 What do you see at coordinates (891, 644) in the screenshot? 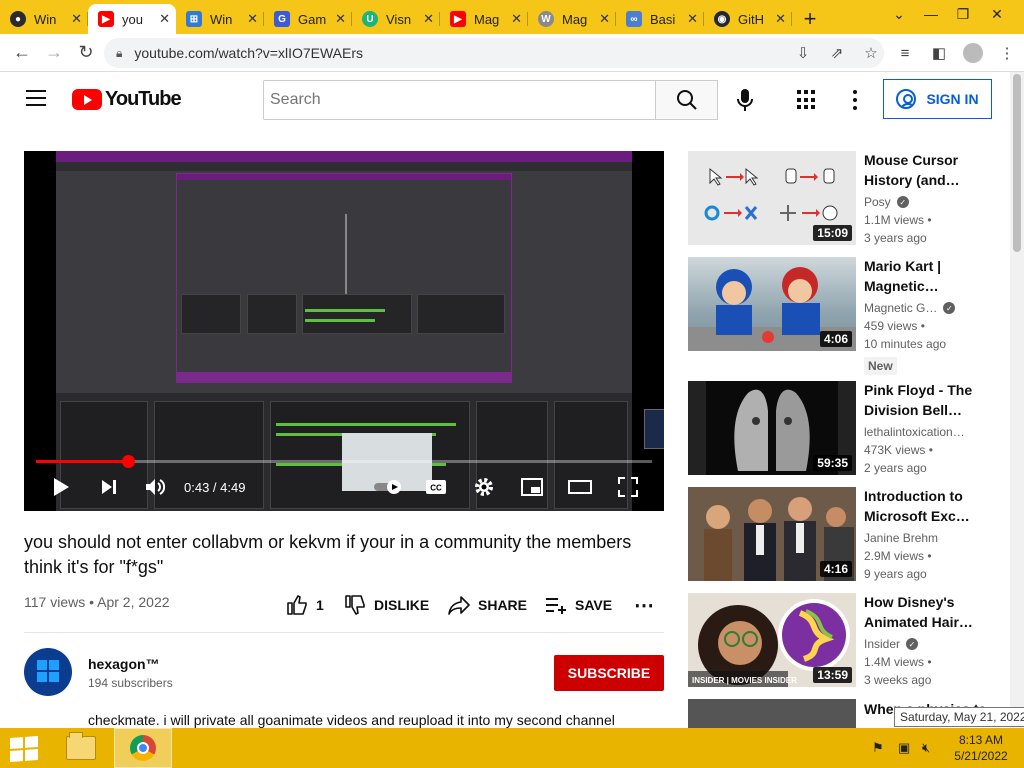
I see `recommendation-channel: Insider ✓` at bounding box center [891, 644].